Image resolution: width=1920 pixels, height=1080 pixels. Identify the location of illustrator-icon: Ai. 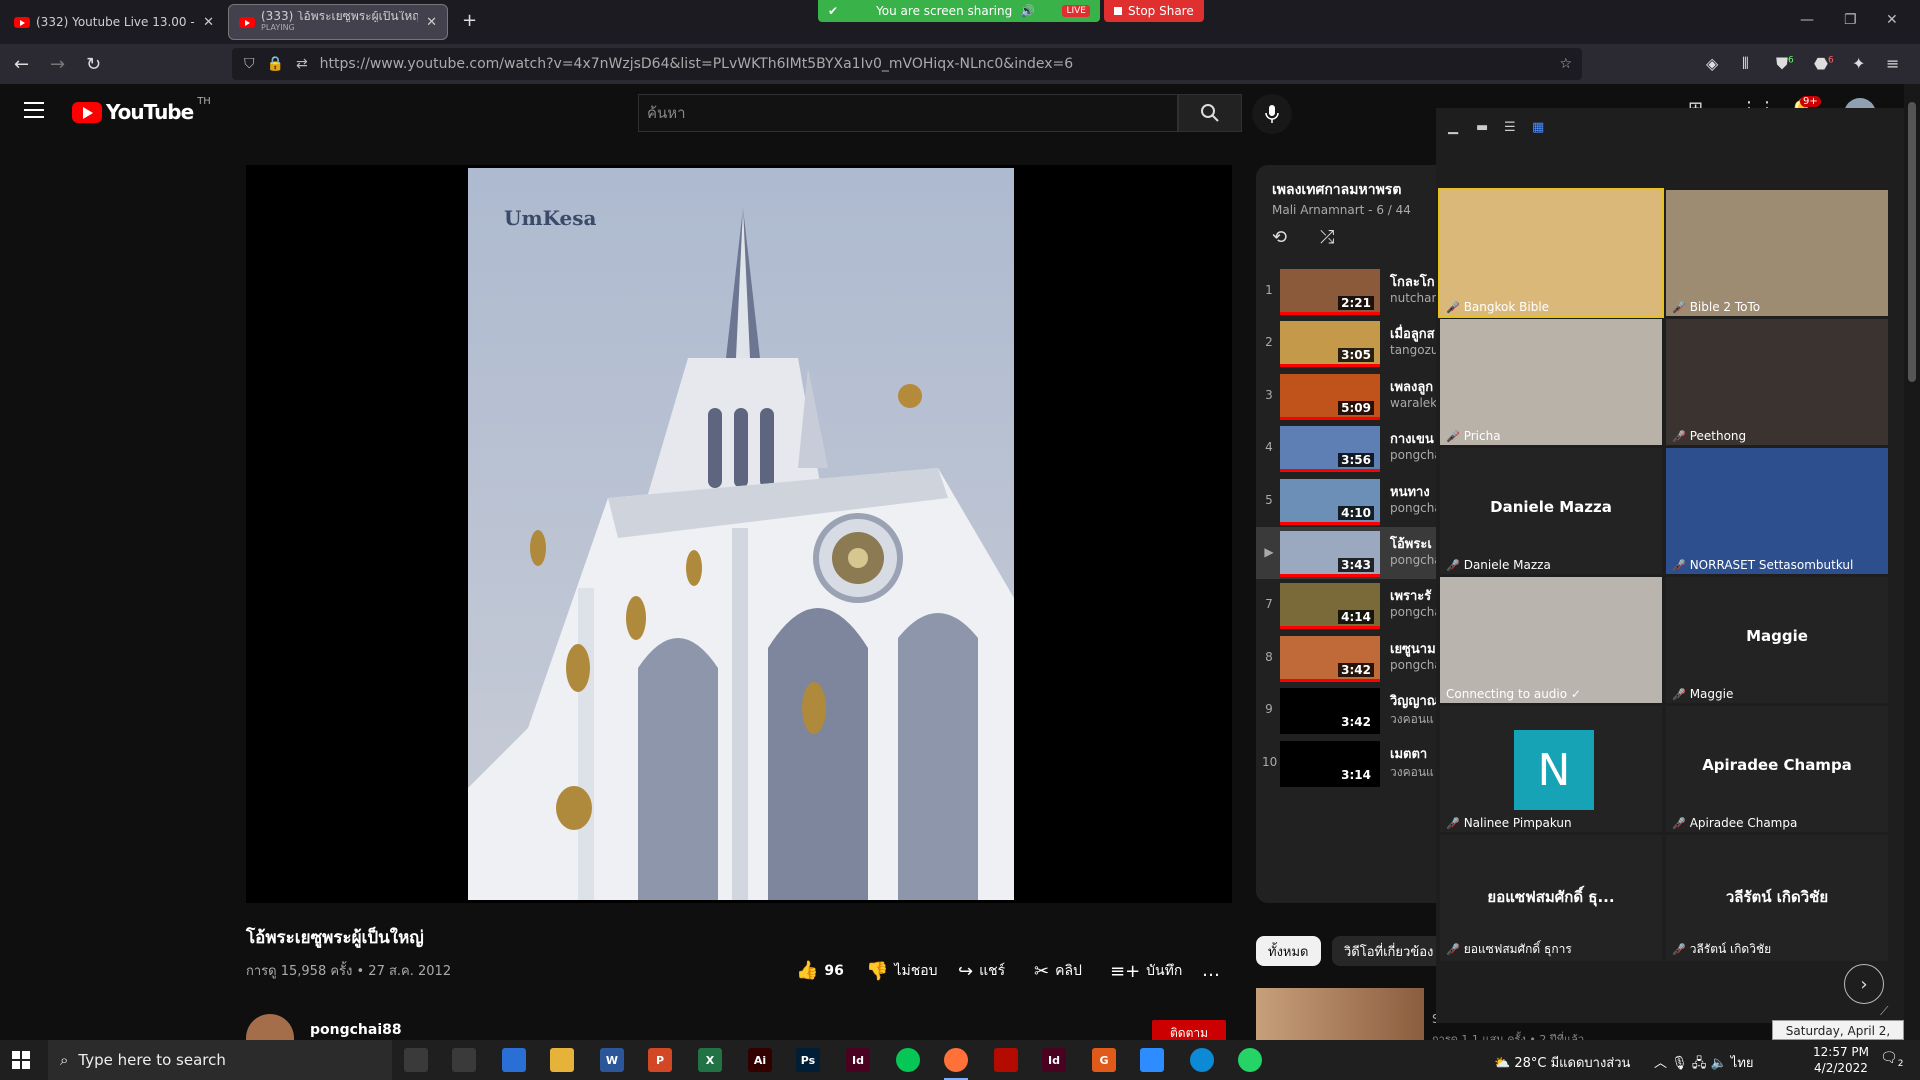
(760, 1060).